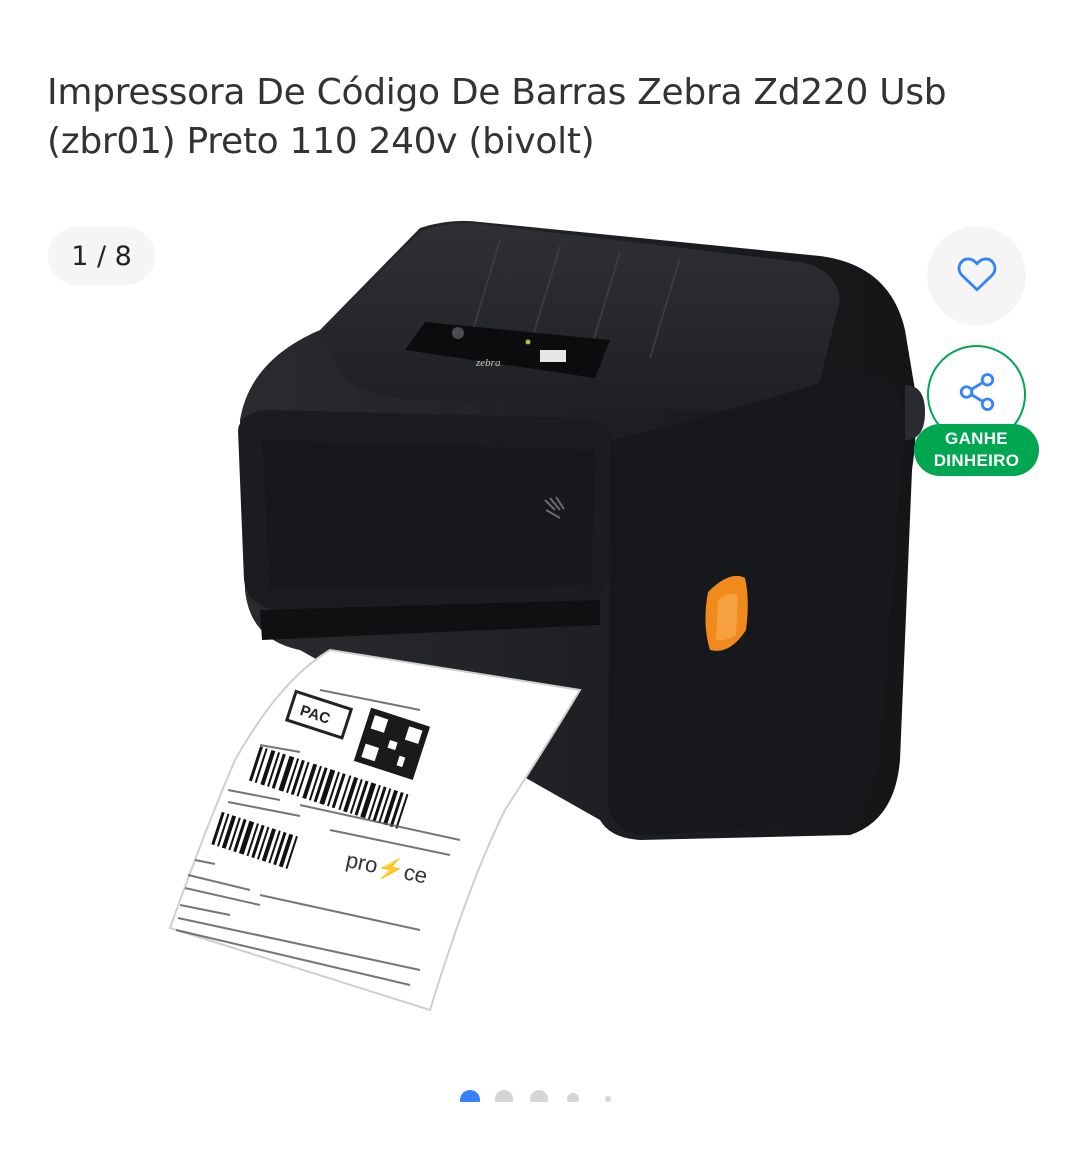 The height and width of the screenshot is (1154, 1089). I want to click on carousel-pagination, so click(540, 1095).